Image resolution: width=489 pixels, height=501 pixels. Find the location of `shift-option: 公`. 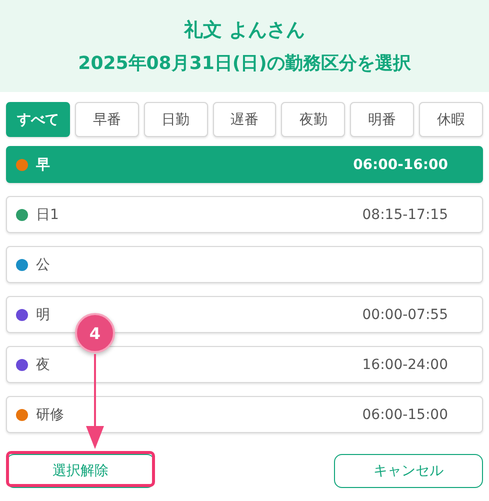

shift-option: 公 is located at coordinates (244, 264).